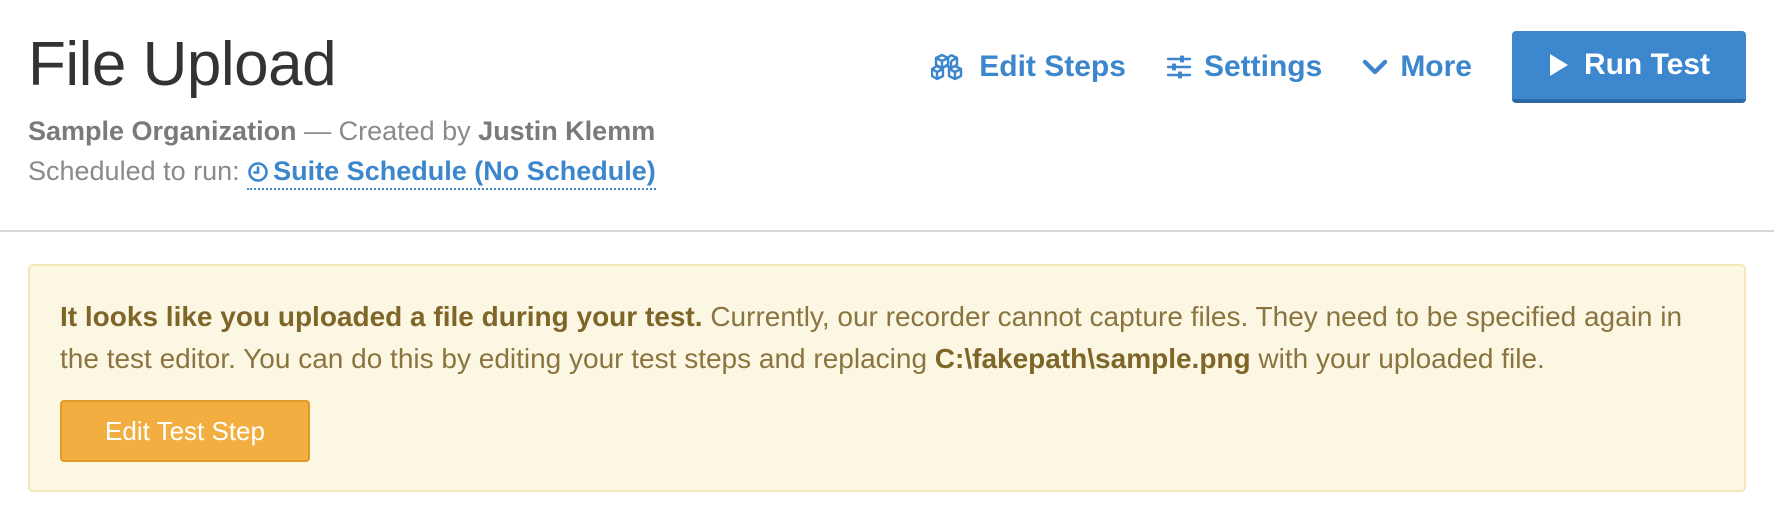  What do you see at coordinates (1052, 66) in the screenshot?
I see `edit-steps-label: Edit Steps` at bounding box center [1052, 66].